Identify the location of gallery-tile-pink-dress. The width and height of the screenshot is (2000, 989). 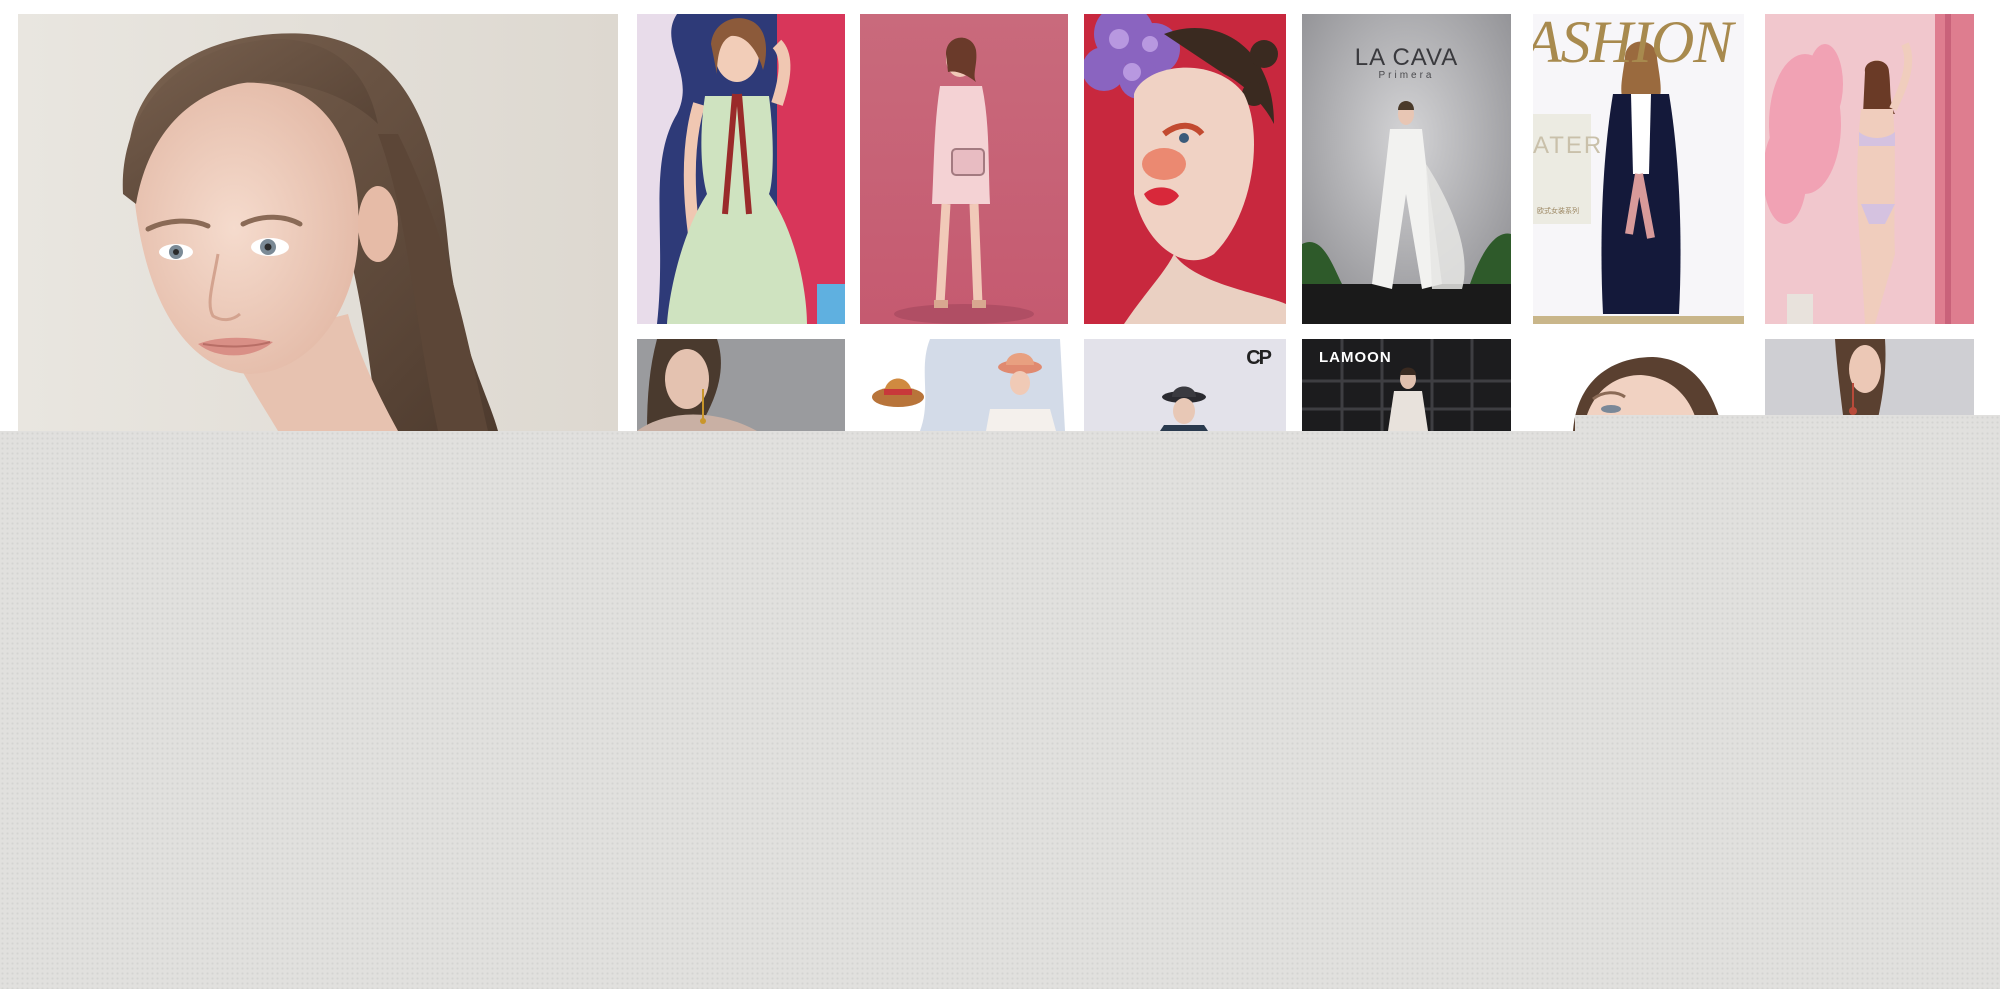
(964, 169).